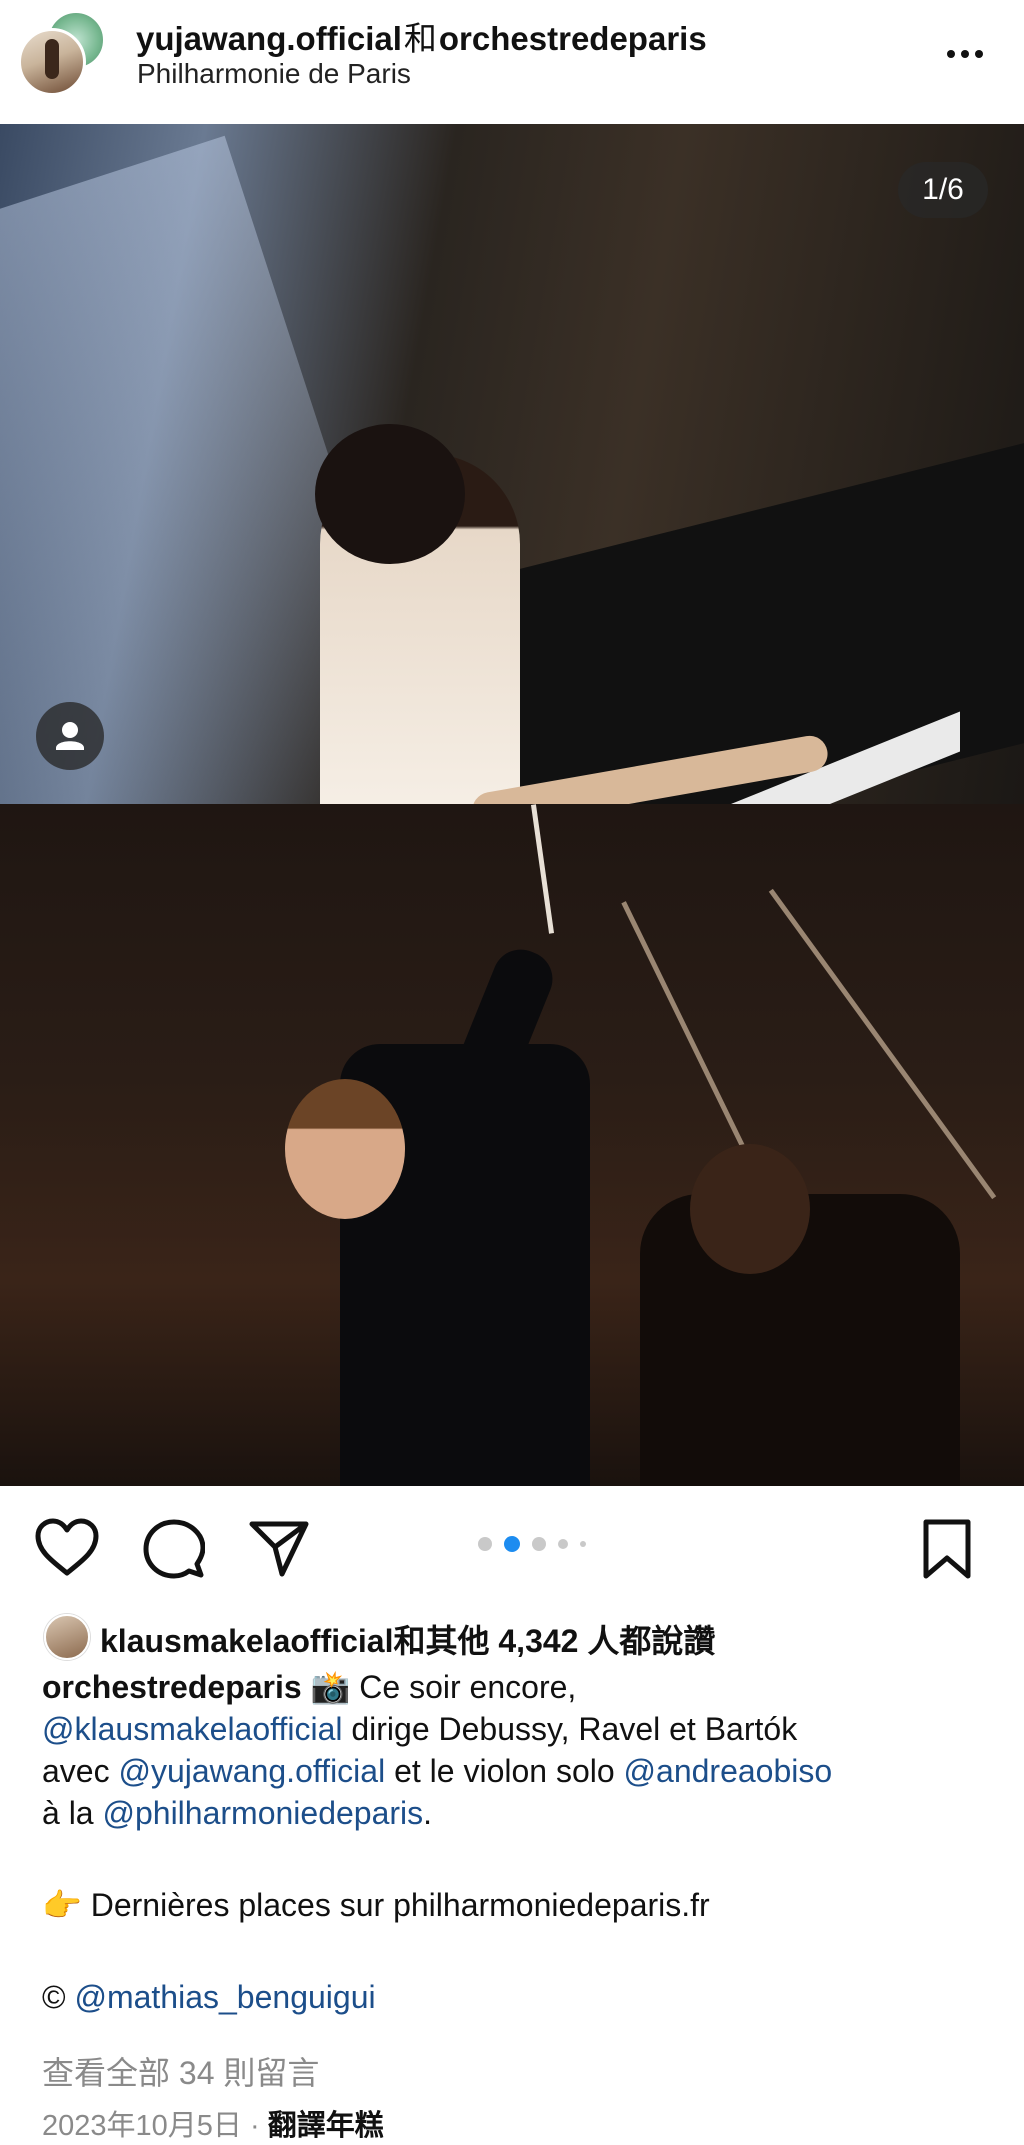  I want to click on tagged-people-button, so click(70, 736).